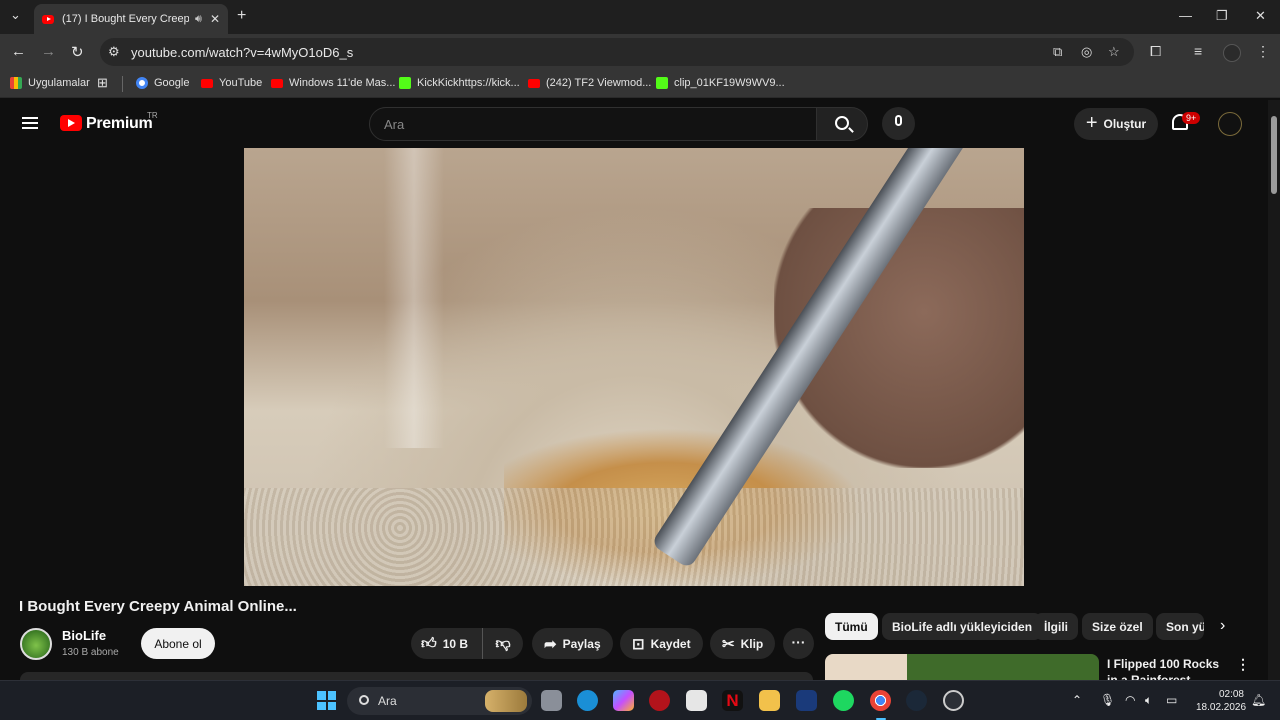 Image resolution: width=1280 pixels, height=720 pixels. What do you see at coordinates (48, 19) in the screenshot?
I see `youtube-favicon-icon` at bounding box center [48, 19].